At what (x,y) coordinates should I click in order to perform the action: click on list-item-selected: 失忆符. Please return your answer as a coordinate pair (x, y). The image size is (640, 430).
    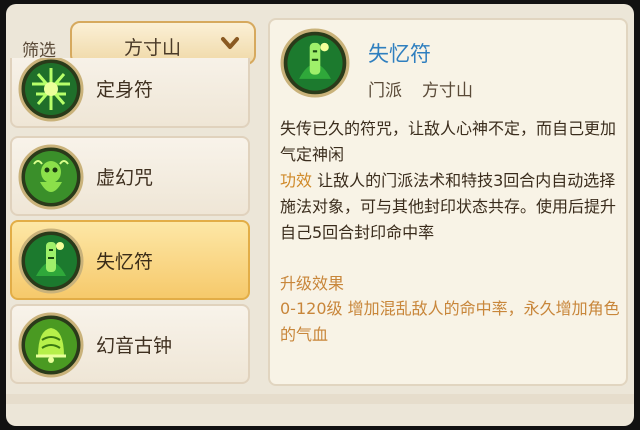
    Looking at the image, I should click on (130, 260).